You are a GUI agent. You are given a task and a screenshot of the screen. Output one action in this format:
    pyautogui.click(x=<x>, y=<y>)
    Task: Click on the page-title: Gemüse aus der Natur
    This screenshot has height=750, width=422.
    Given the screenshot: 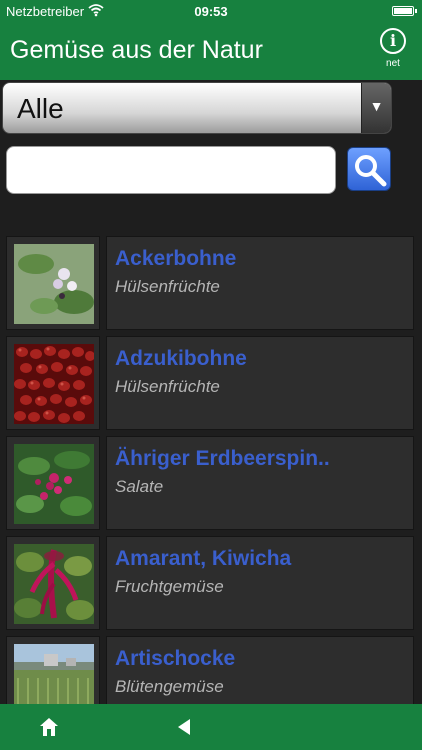 What is the action you would take?
    pyautogui.click(x=136, y=50)
    